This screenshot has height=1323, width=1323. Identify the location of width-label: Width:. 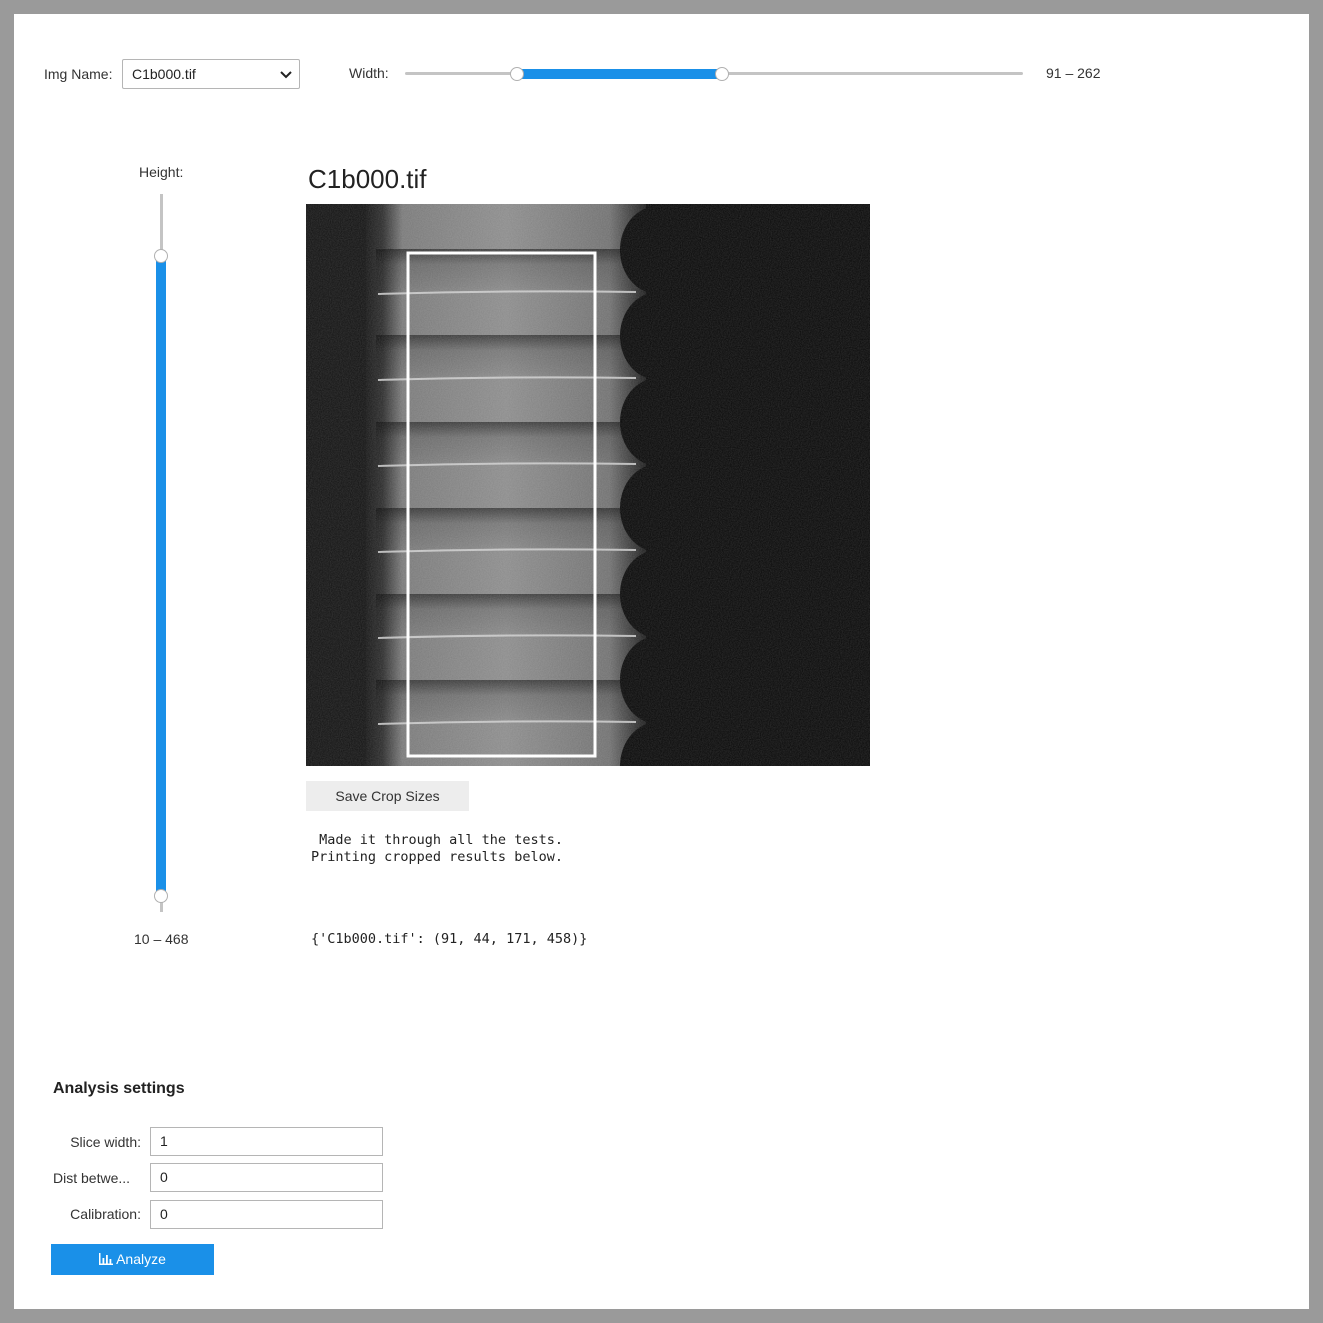
(369, 73).